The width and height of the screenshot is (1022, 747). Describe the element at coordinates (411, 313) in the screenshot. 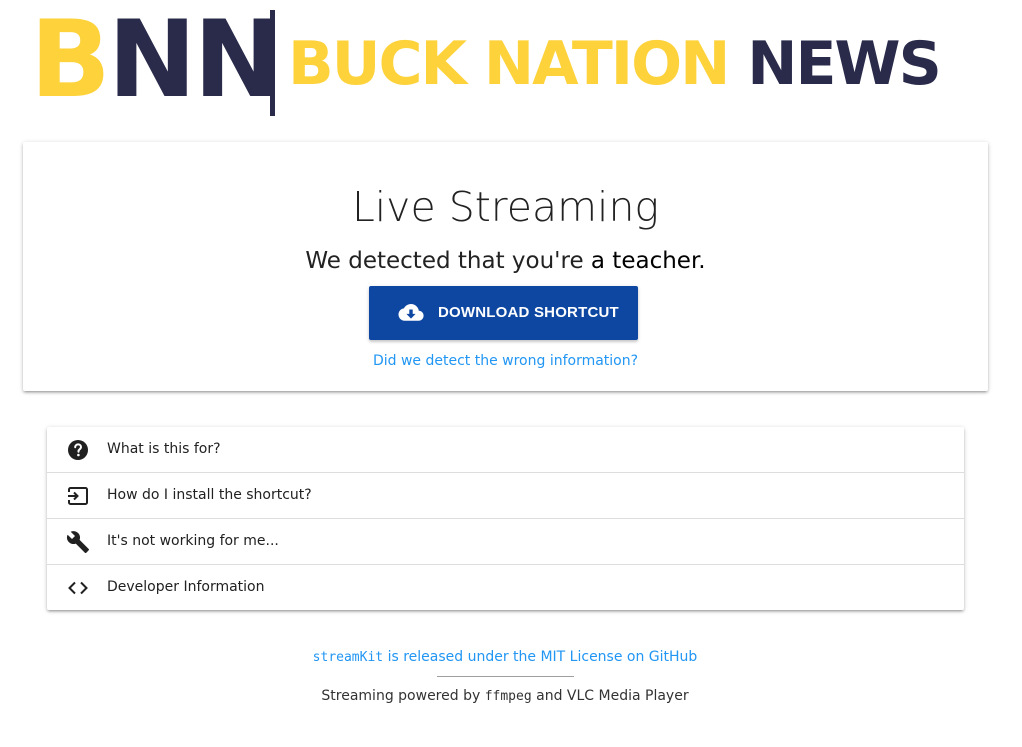

I see `cloud-download-icon` at that location.